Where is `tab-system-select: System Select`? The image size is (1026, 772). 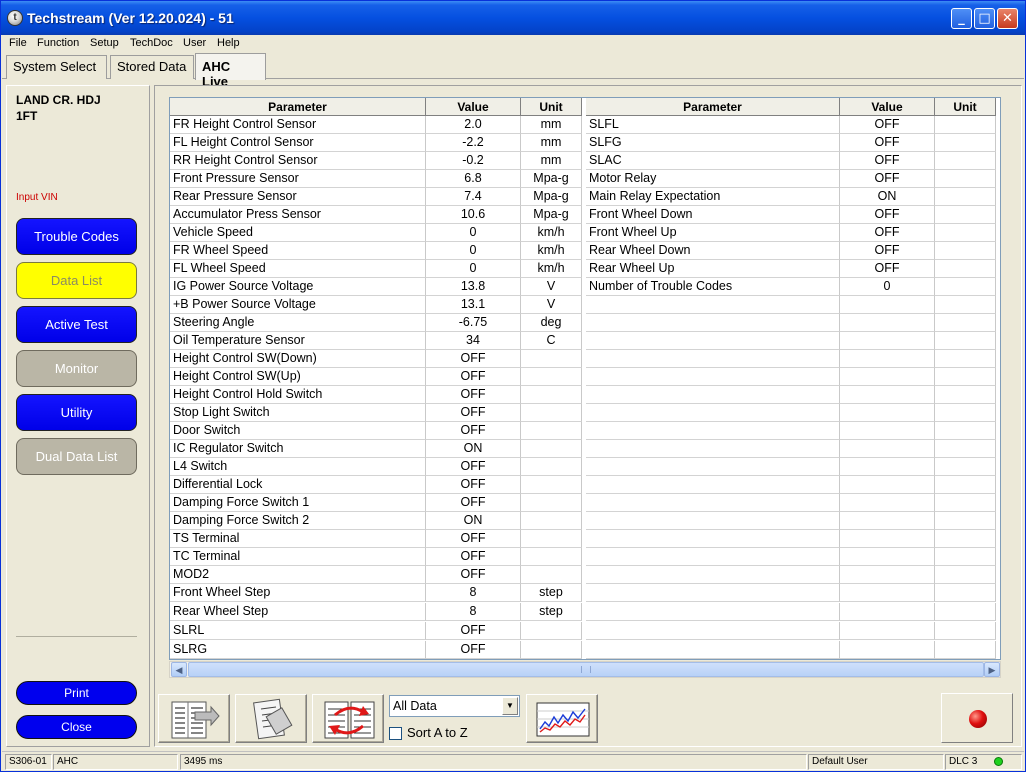
tab-system-select: System Select is located at coordinates (56, 67).